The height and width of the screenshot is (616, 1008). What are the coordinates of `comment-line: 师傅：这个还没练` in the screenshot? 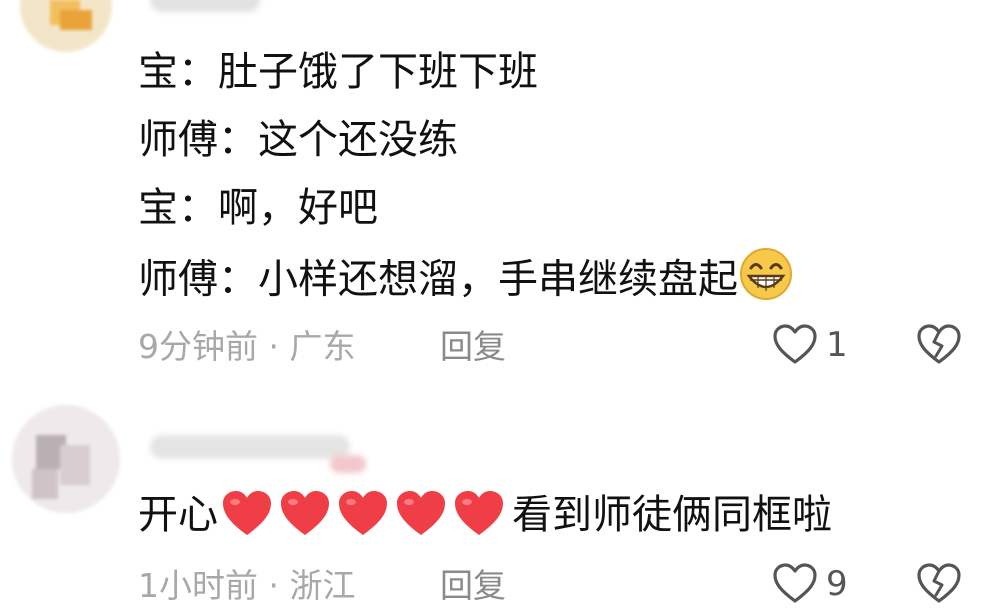 It's located at (298, 140).